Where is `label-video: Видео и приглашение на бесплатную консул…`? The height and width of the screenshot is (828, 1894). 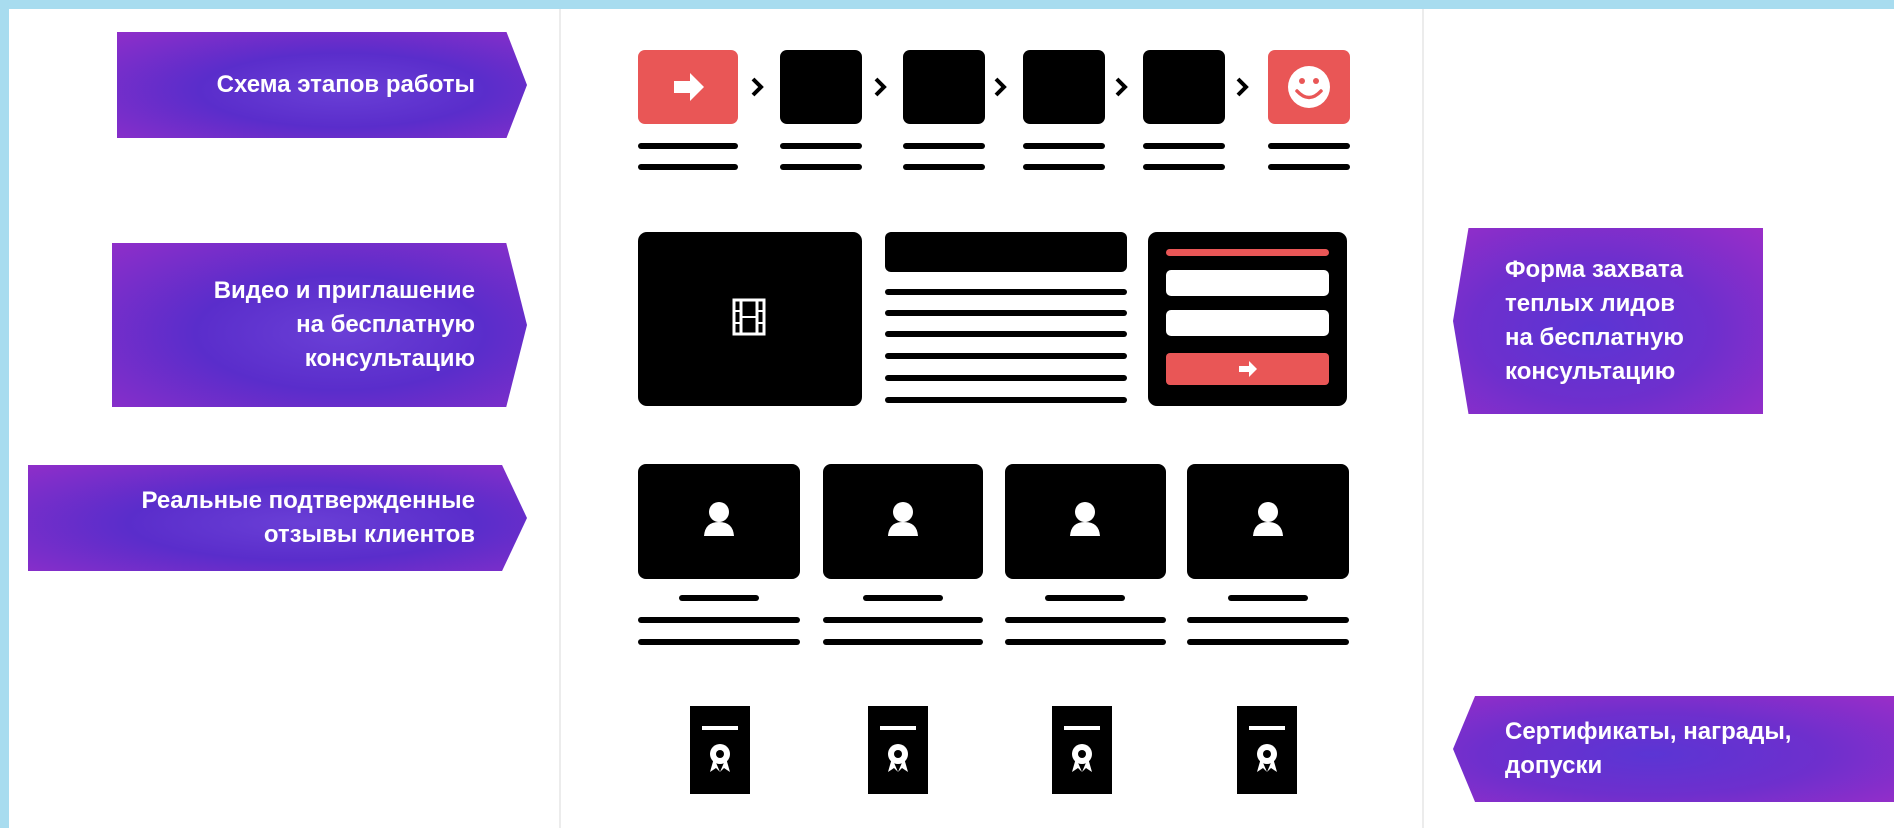
label-video: Видео и приглашение на бесплатную консул… is located at coordinates (319, 325).